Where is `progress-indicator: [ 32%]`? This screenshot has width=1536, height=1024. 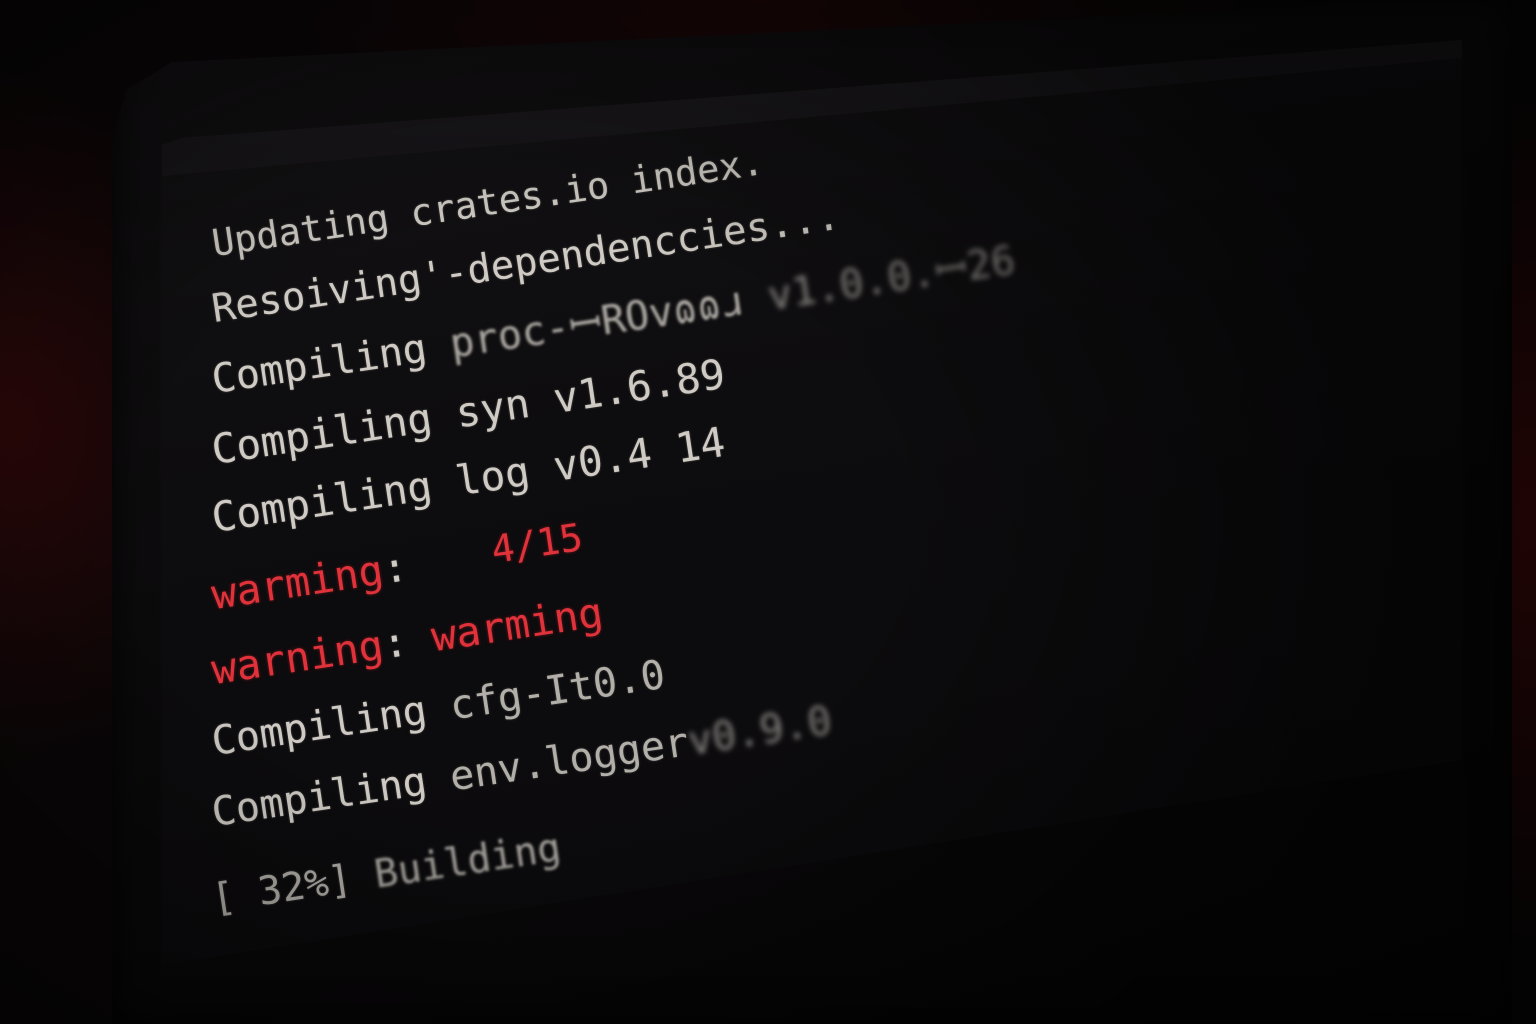
progress-indicator: [ 32%] is located at coordinates (281, 889).